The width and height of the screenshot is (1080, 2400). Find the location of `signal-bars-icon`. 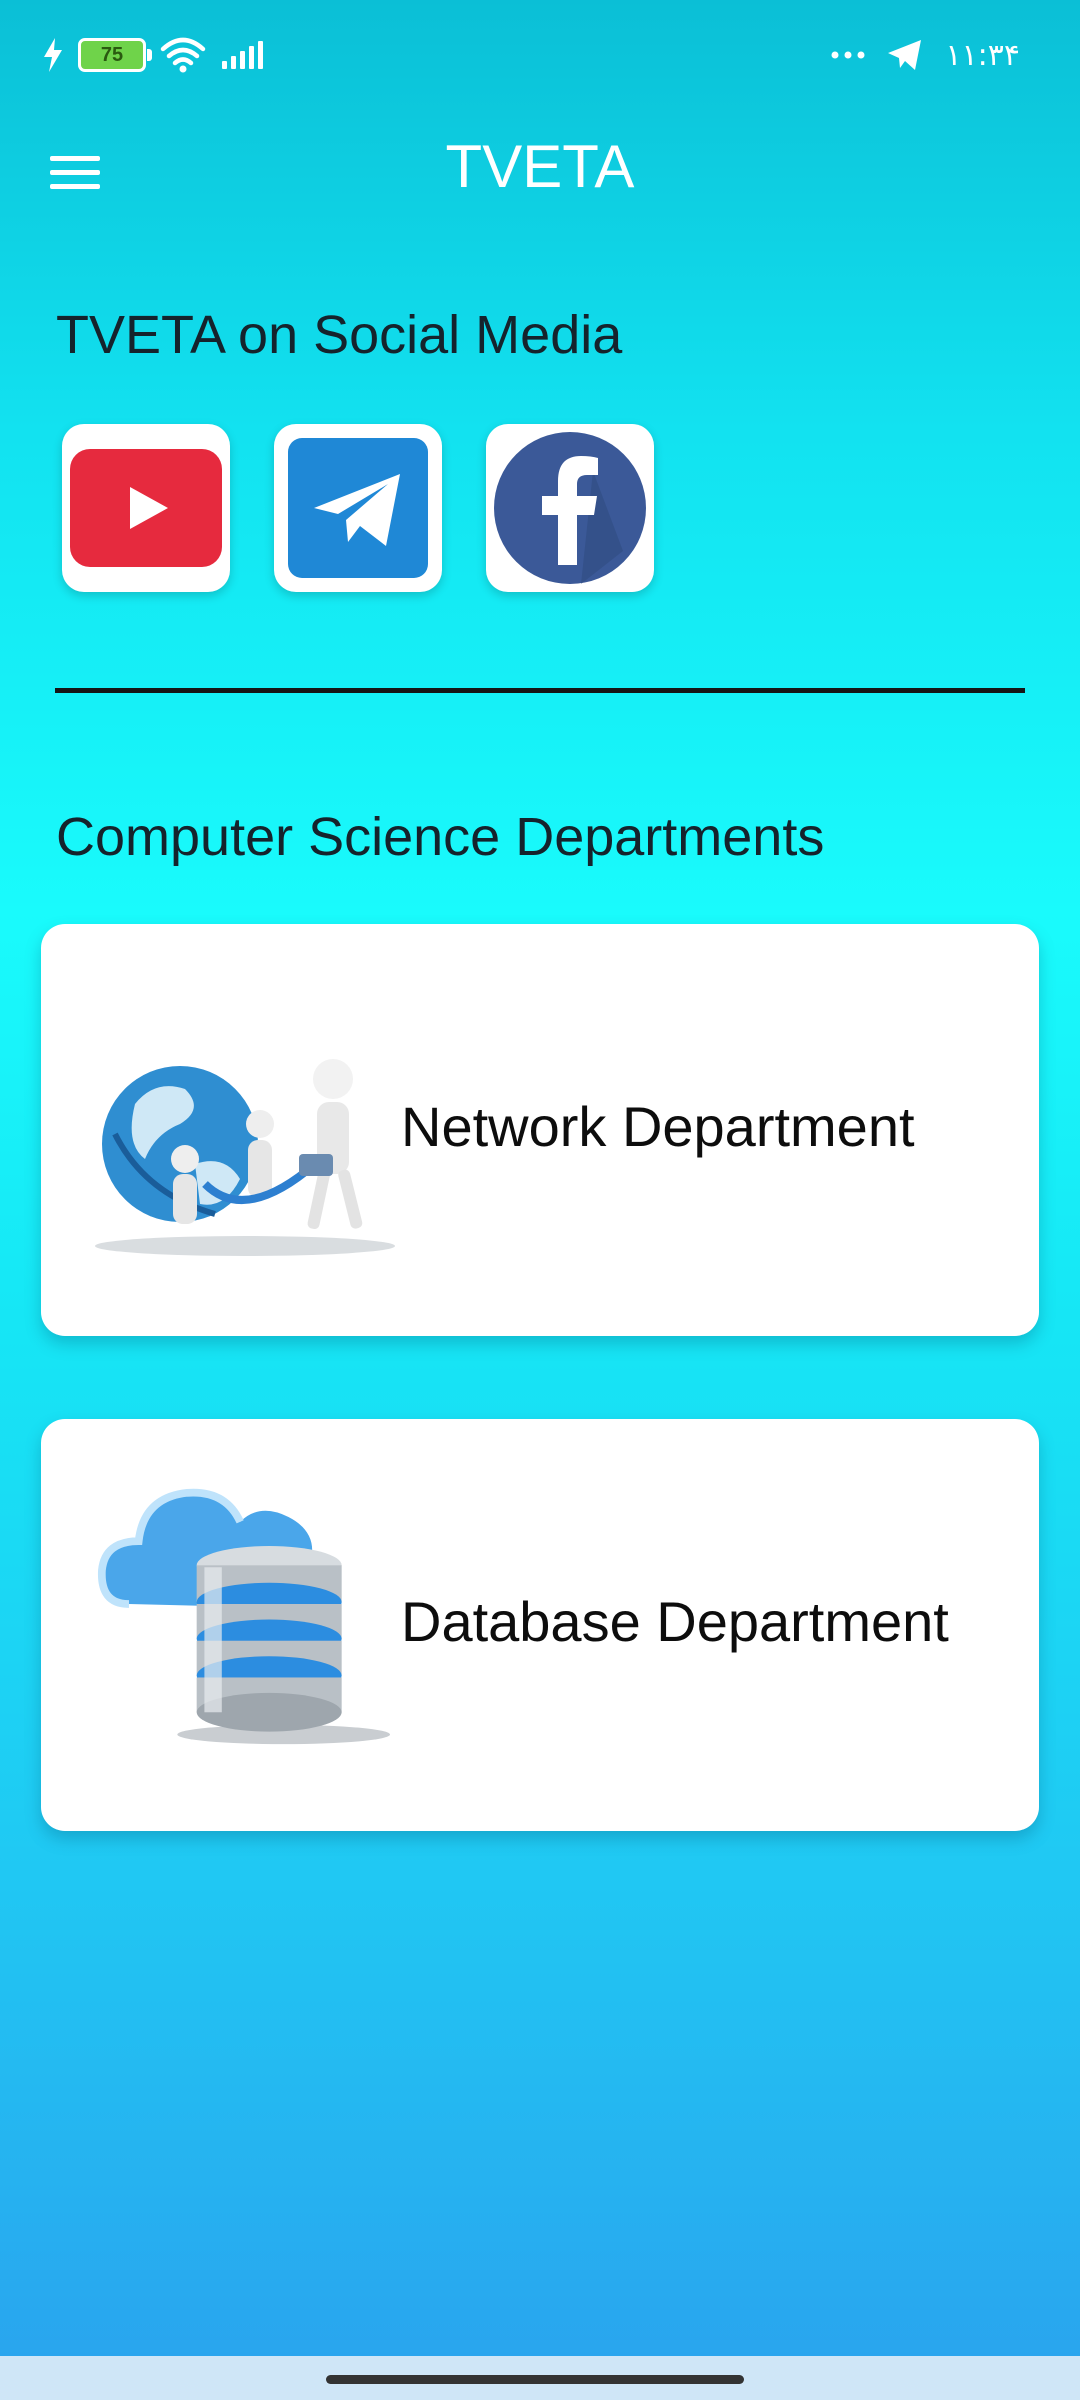

signal-bars-icon is located at coordinates (242, 55).